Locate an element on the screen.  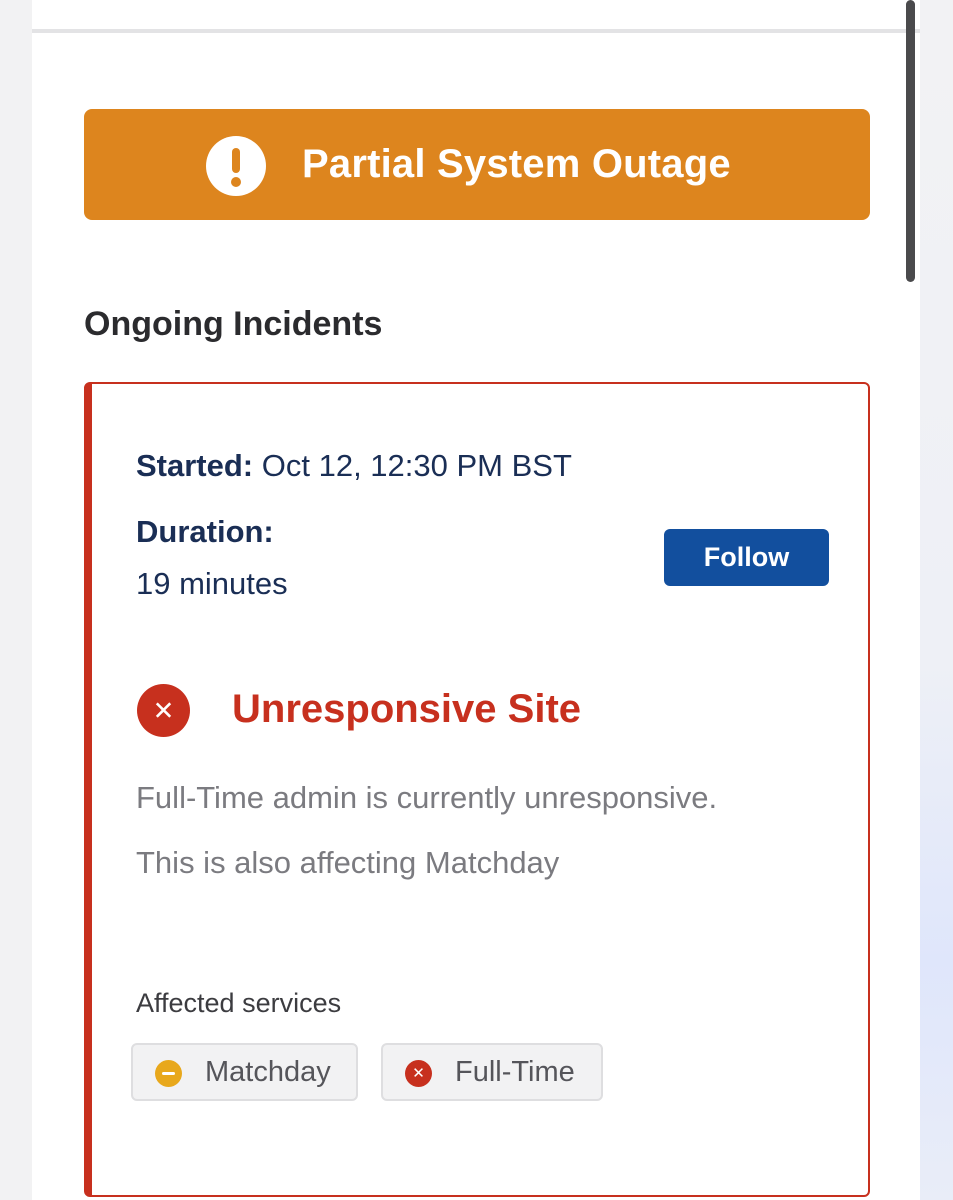
service-chip-label: Matchday is located at coordinates (268, 1072).